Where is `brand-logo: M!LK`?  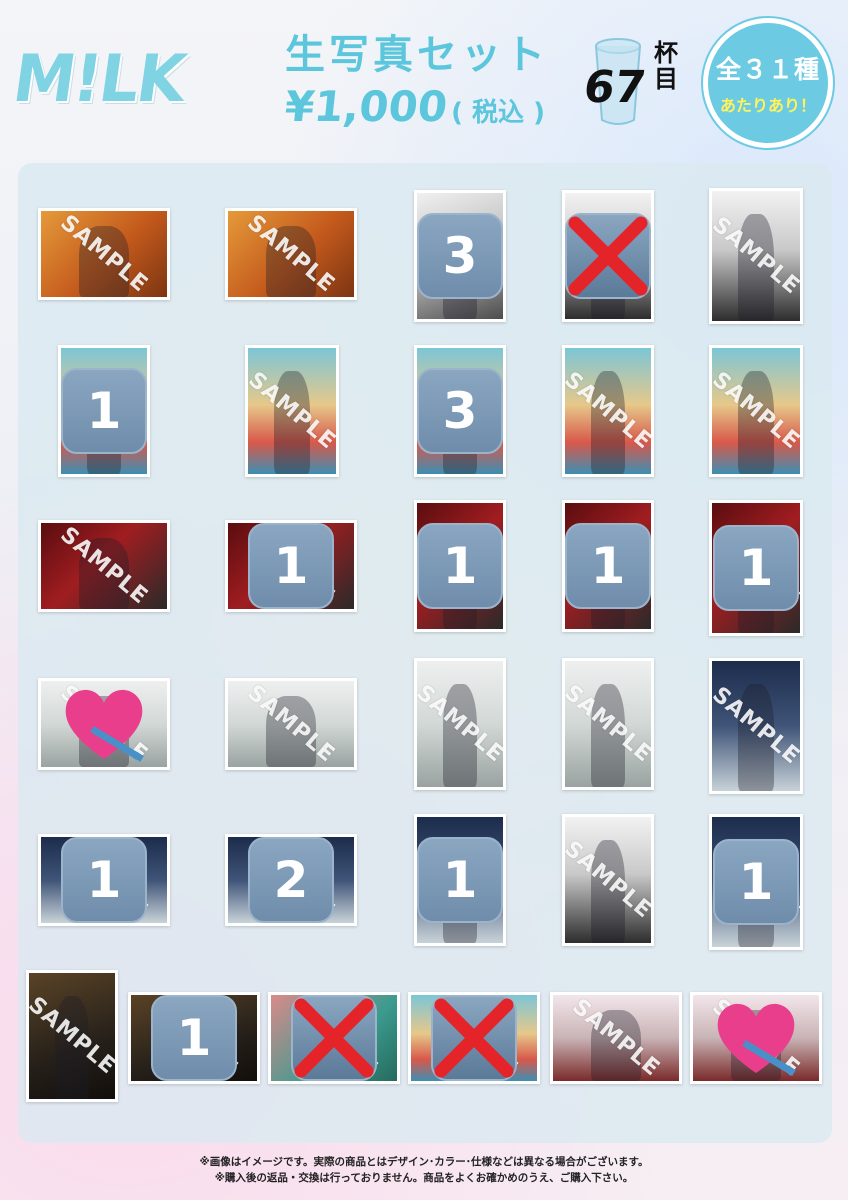 brand-logo: M!LK is located at coordinates (98, 78).